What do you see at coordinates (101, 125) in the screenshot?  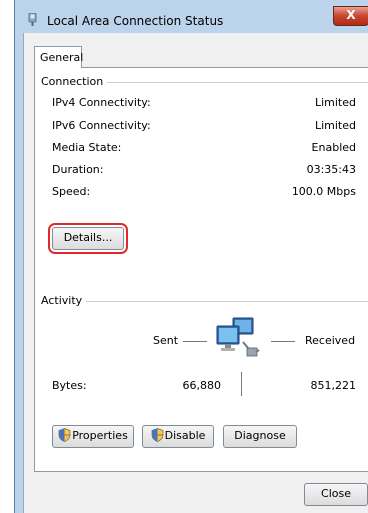 I see `ipv6-connectivity-label: IPv6 Connectivity:` at bounding box center [101, 125].